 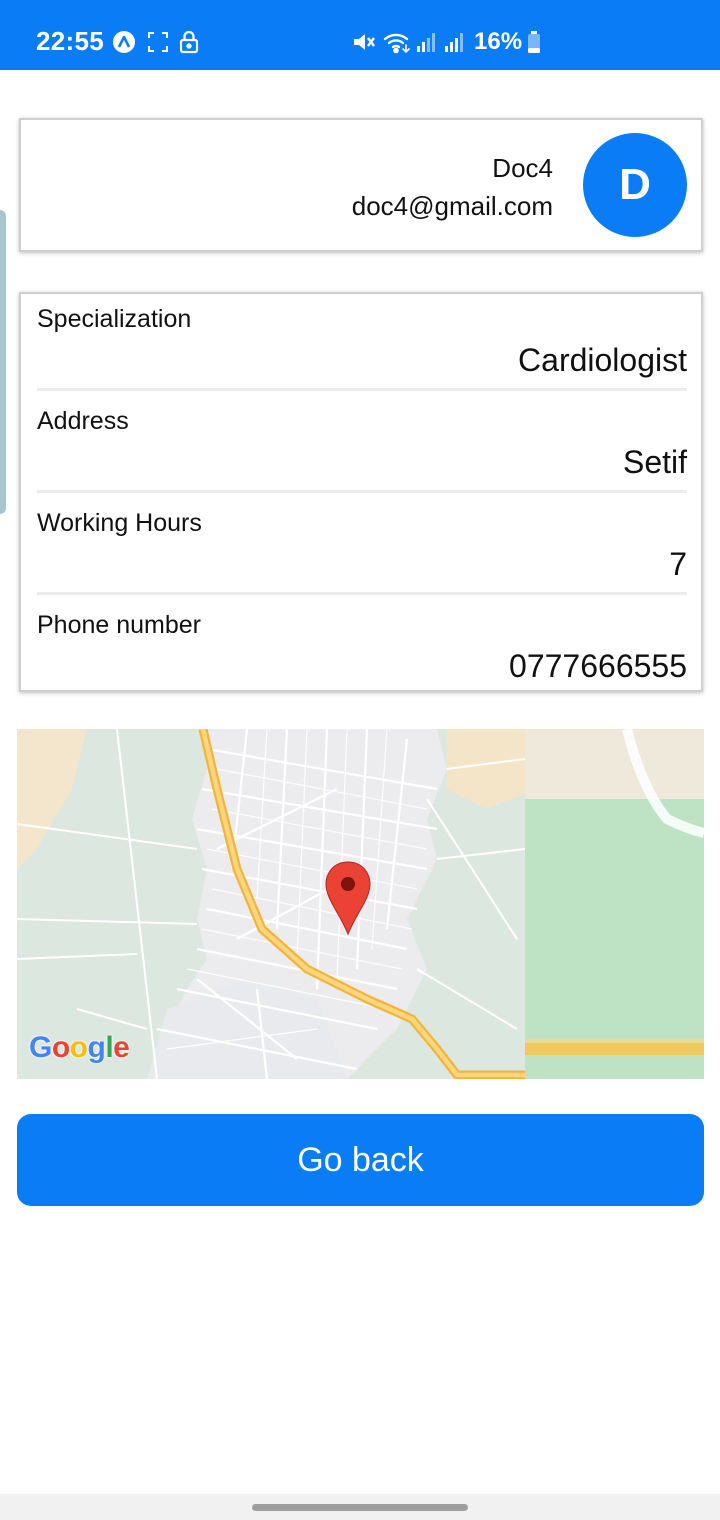 I want to click on status-time: 22:55, so click(x=70, y=41).